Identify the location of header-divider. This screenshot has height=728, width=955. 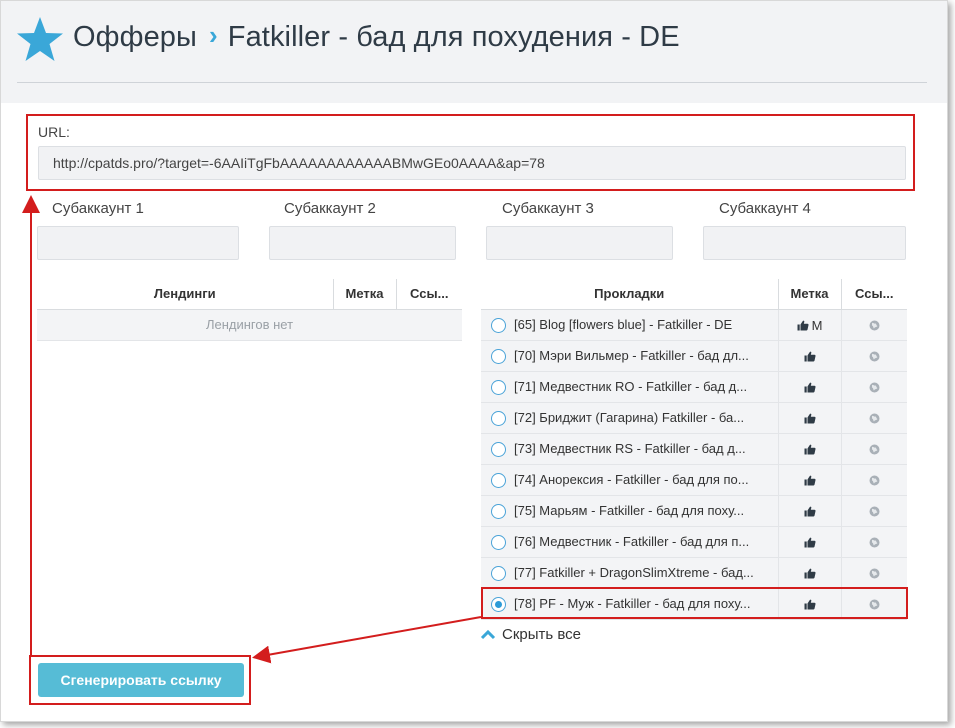
(472, 82).